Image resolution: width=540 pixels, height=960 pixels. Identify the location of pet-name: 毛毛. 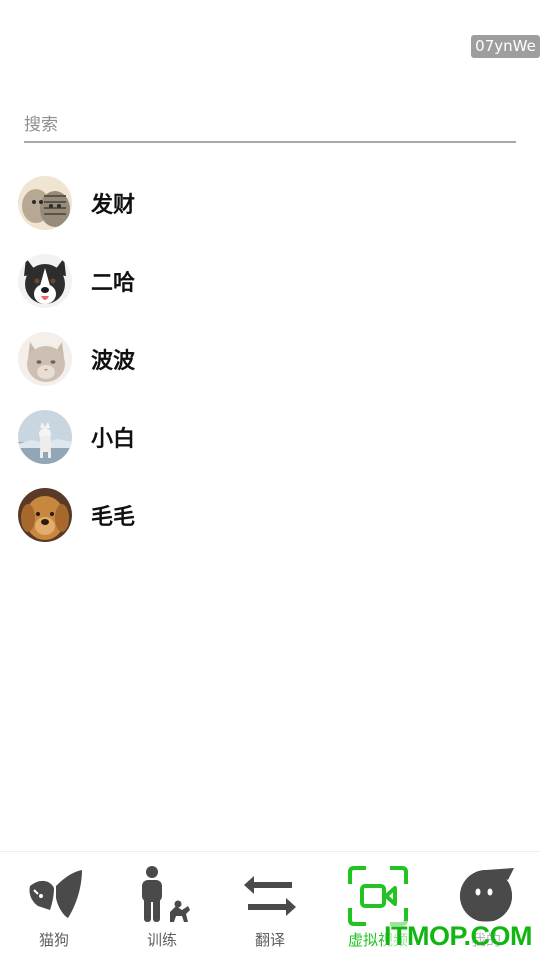
(113, 517).